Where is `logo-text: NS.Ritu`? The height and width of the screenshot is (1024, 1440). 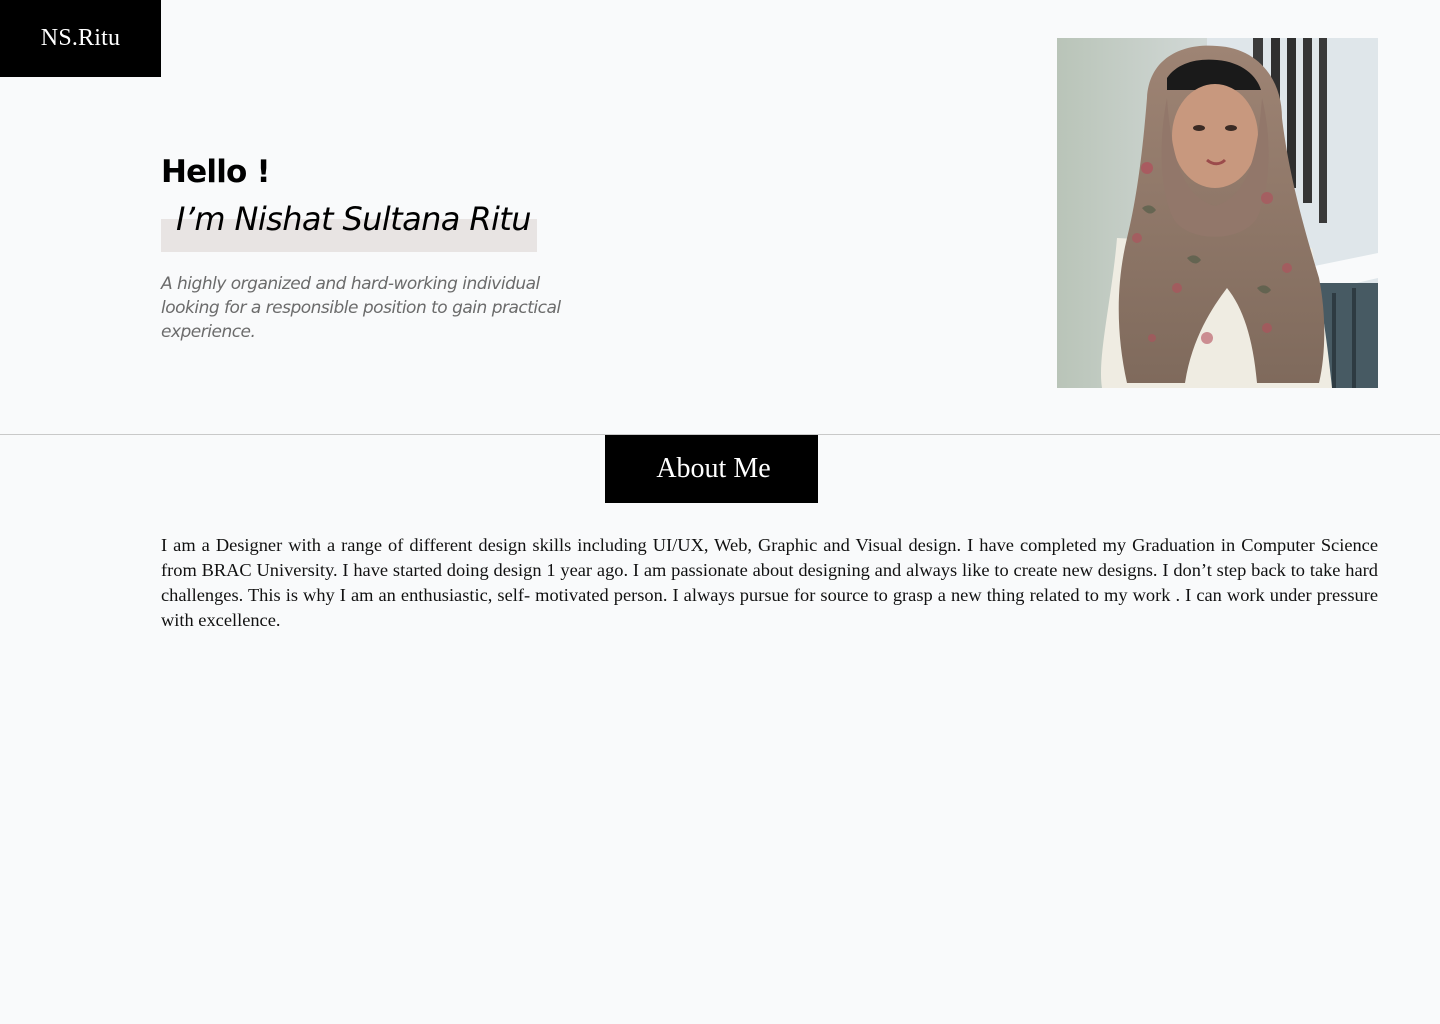 logo-text: NS.Ritu is located at coordinates (80, 38).